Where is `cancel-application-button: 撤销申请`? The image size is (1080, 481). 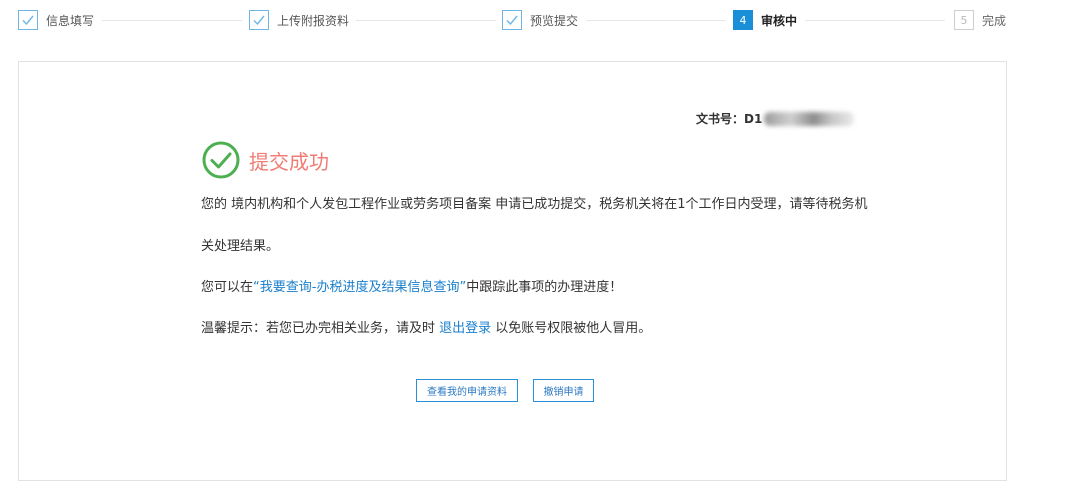
cancel-application-button: 撤销申请 is located at coordinates (563, 390).